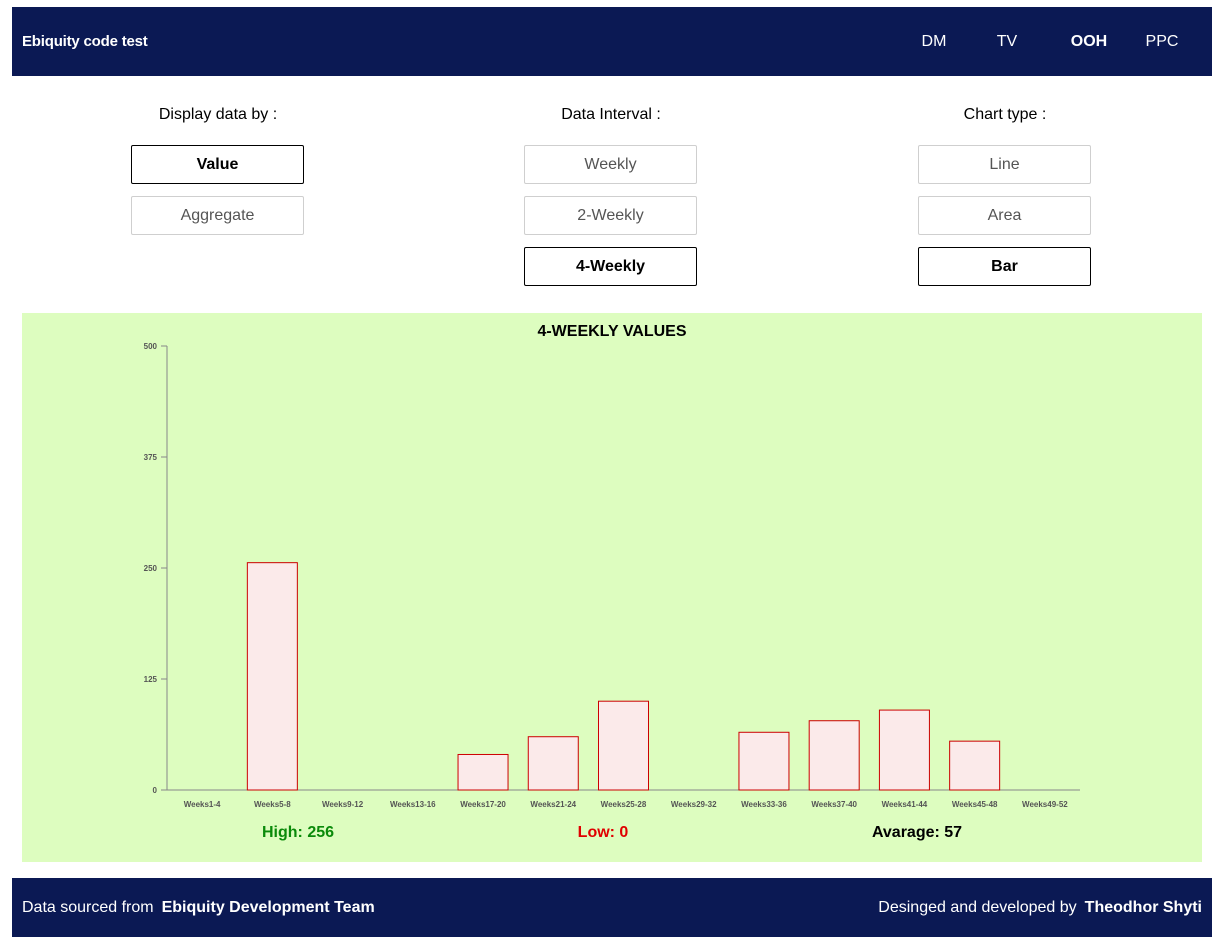  I want to click on y-tick-label: 125, so click(151, 679).